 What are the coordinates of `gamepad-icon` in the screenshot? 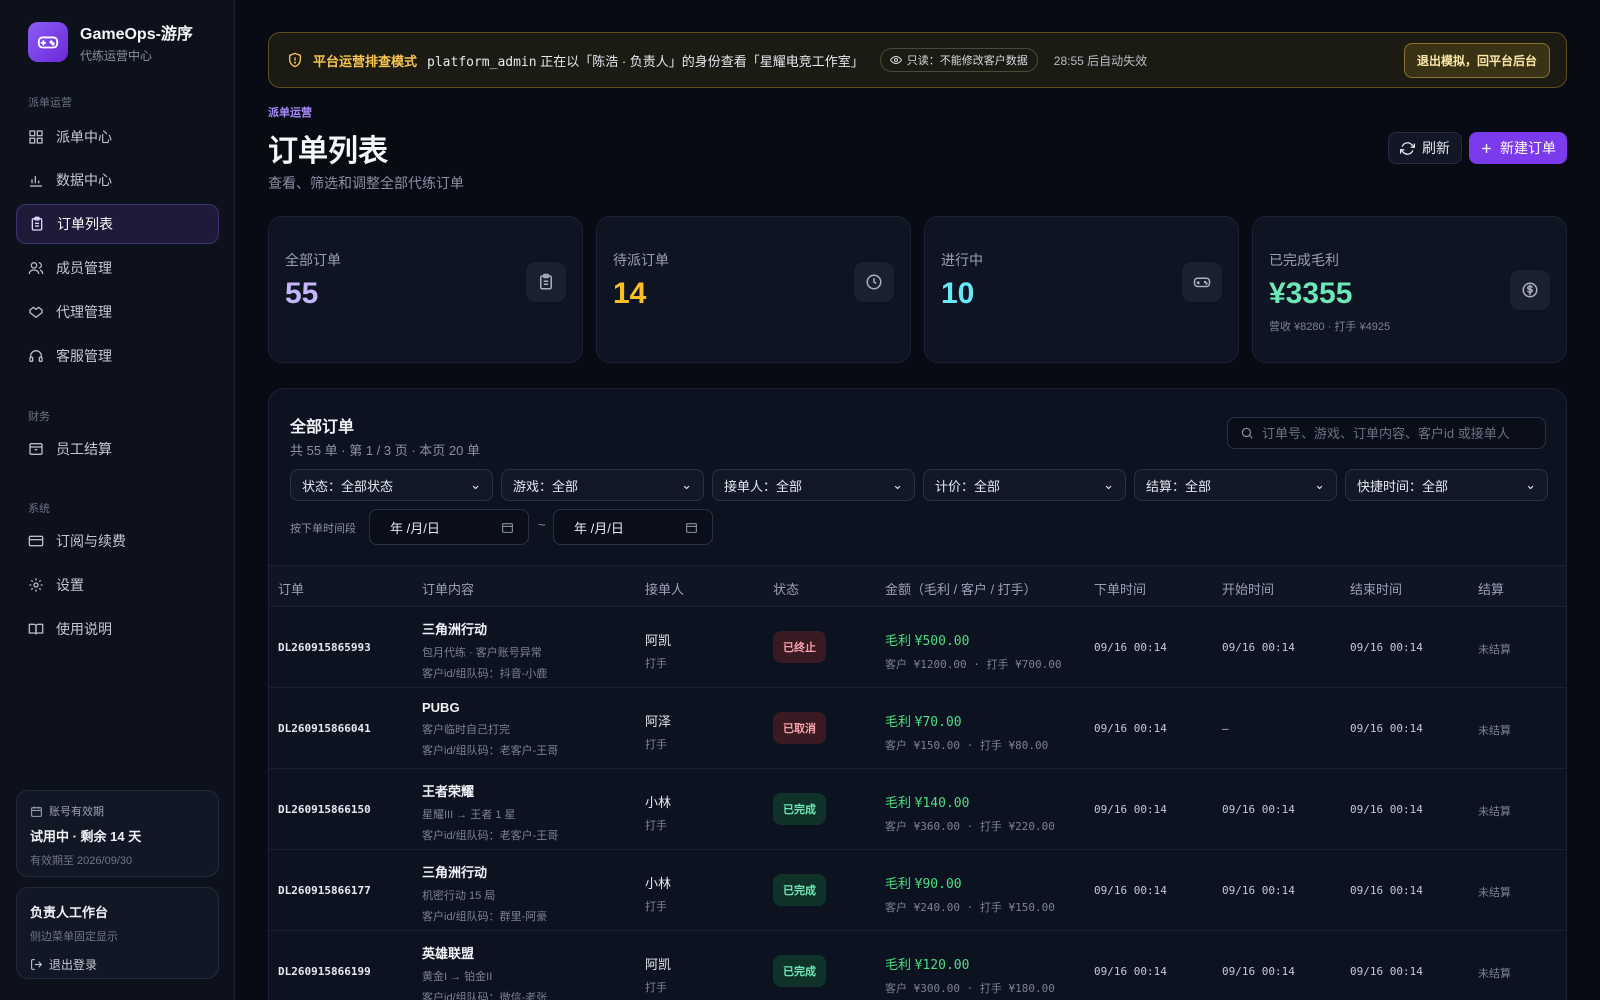 It's located at (1202, 282).